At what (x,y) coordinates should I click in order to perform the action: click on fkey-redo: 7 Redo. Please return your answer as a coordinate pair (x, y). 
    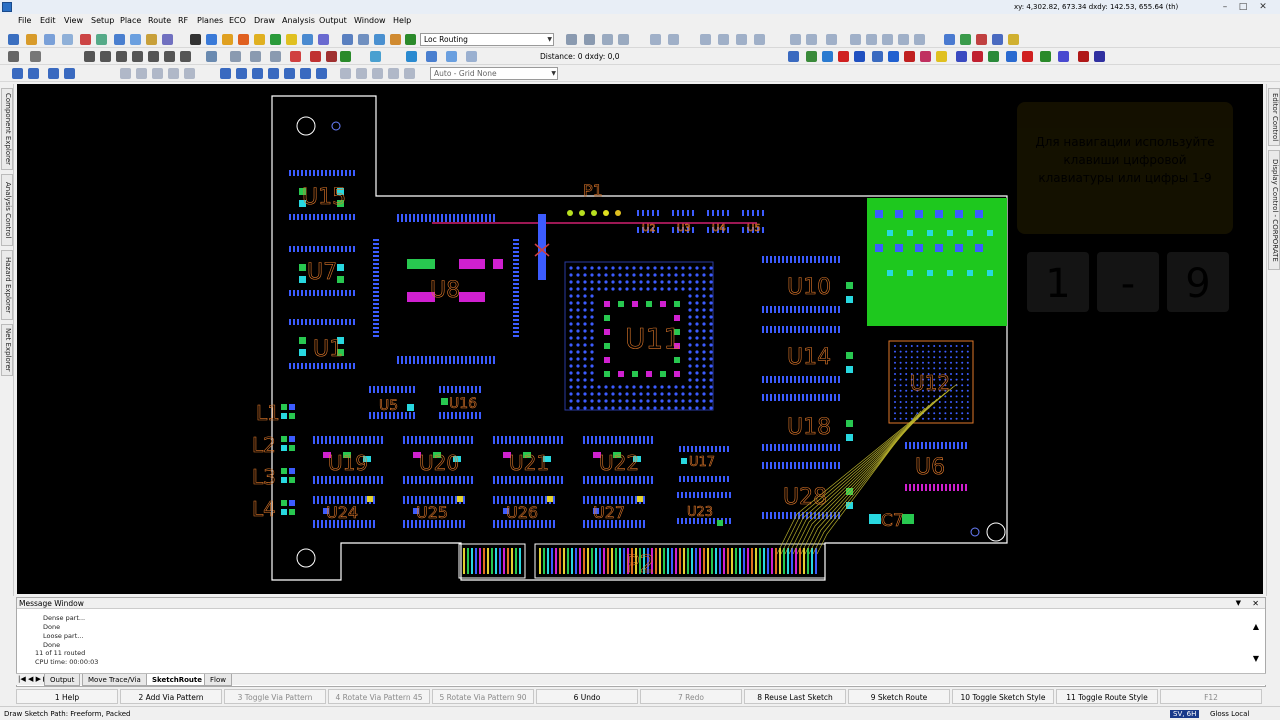
    Looking at the image, I should click on (691, 696).